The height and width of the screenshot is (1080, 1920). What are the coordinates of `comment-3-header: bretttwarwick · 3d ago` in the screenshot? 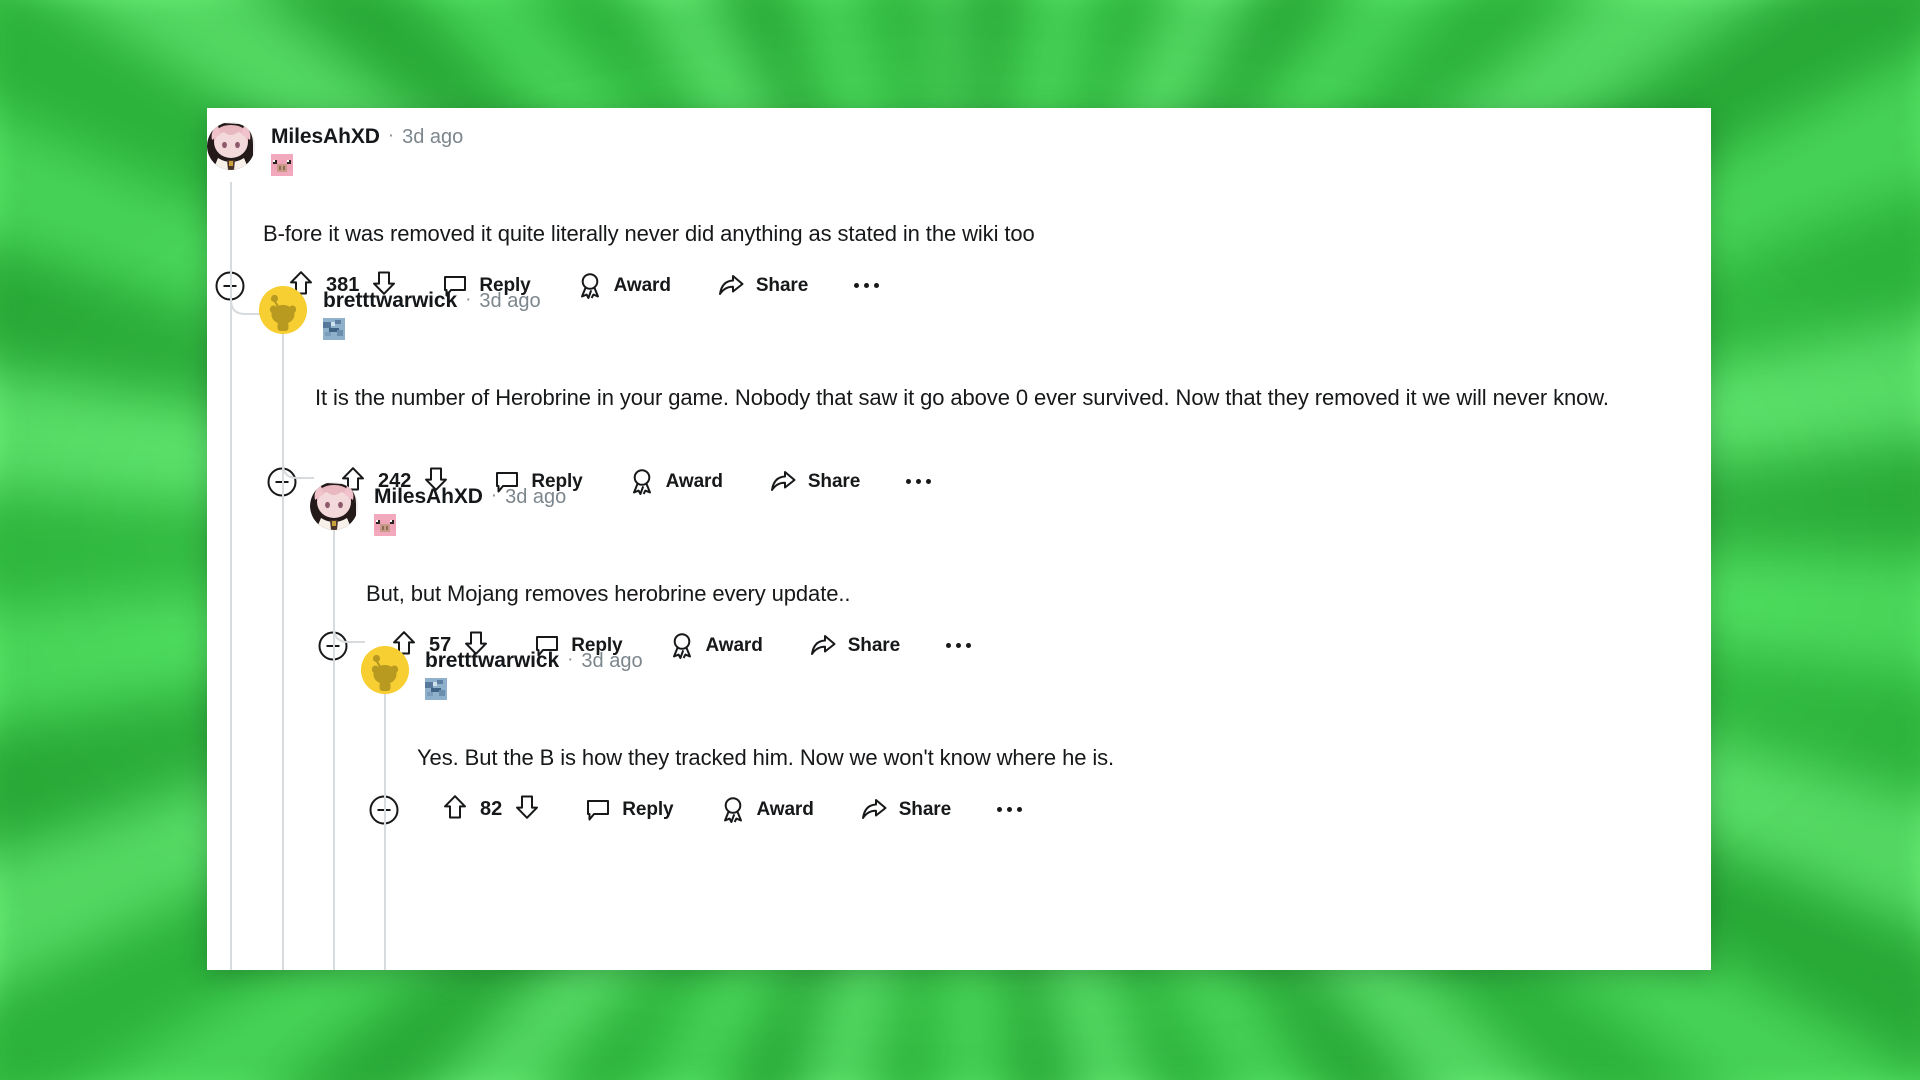 It's located at (502, 673).